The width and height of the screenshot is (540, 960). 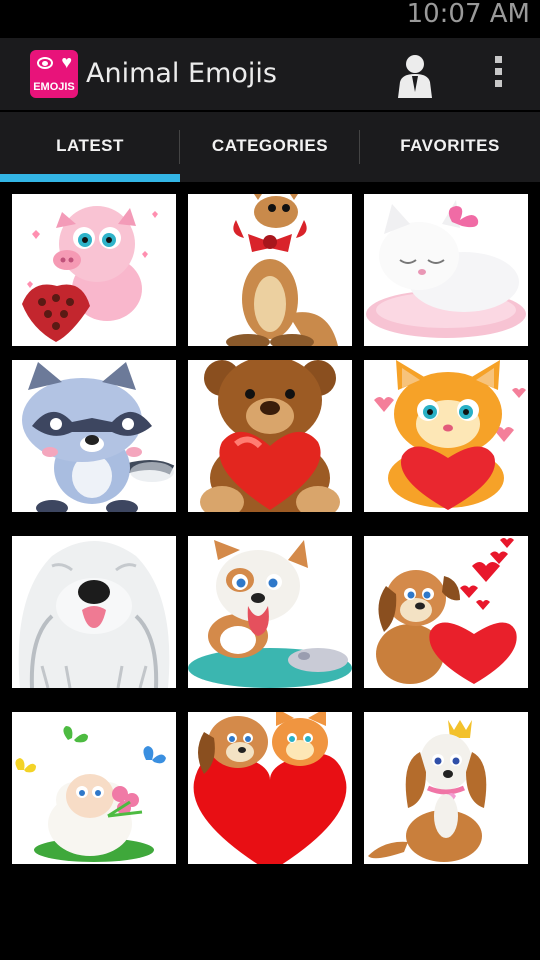 What do you see at coordinates (446, 270) in the screenshot?
I see `sleeping-white-kitten-icon` at bounding box center [446, 270].